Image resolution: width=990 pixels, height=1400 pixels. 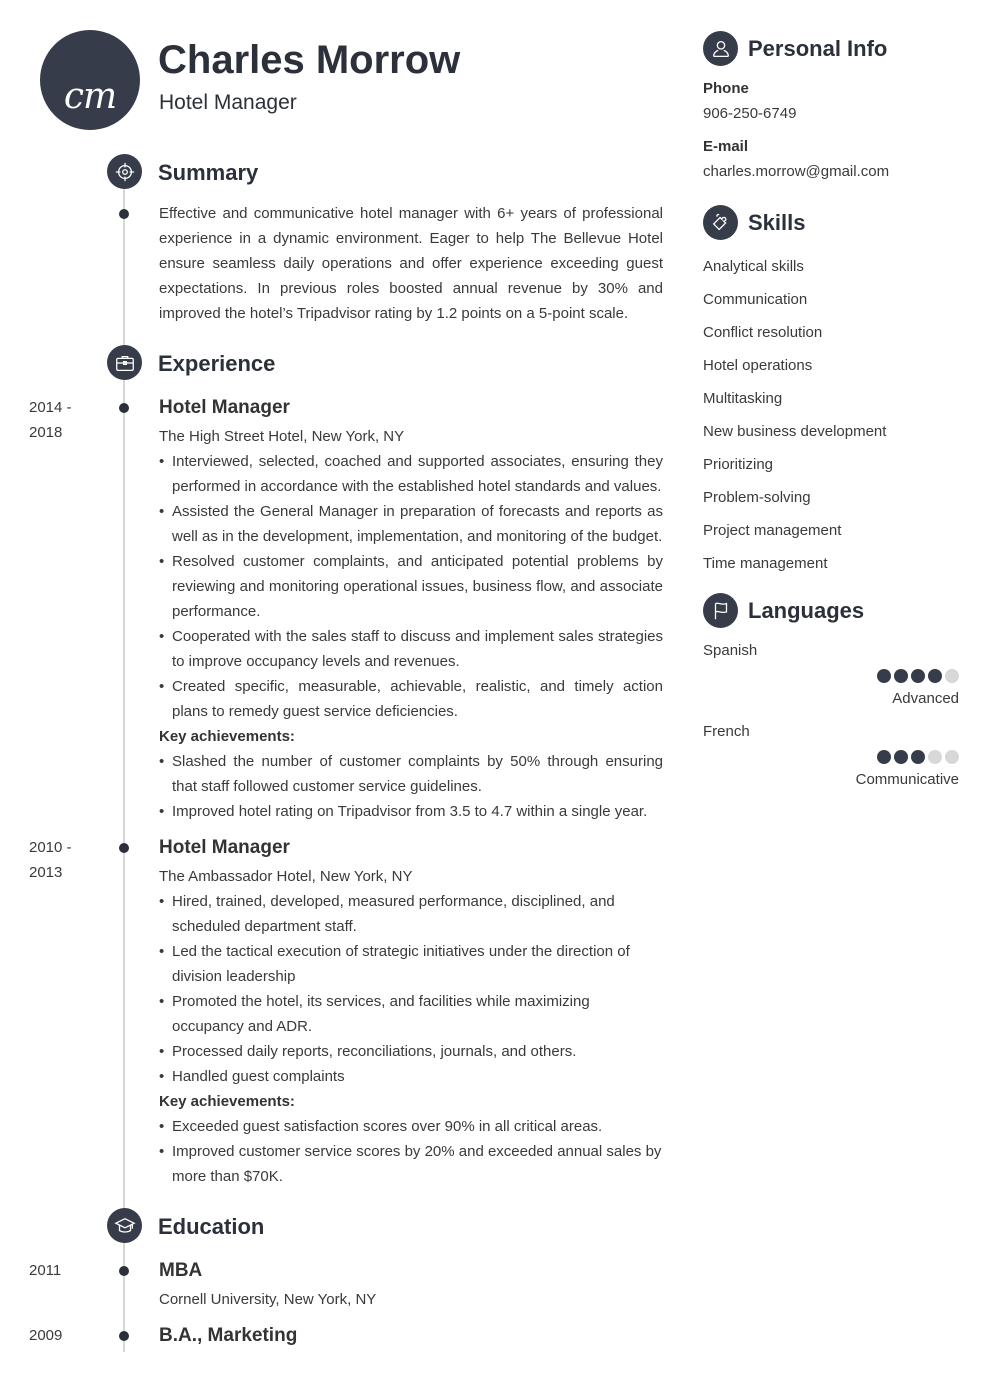 I want to click on language-level: Communicative, so click(x=907, y=779).